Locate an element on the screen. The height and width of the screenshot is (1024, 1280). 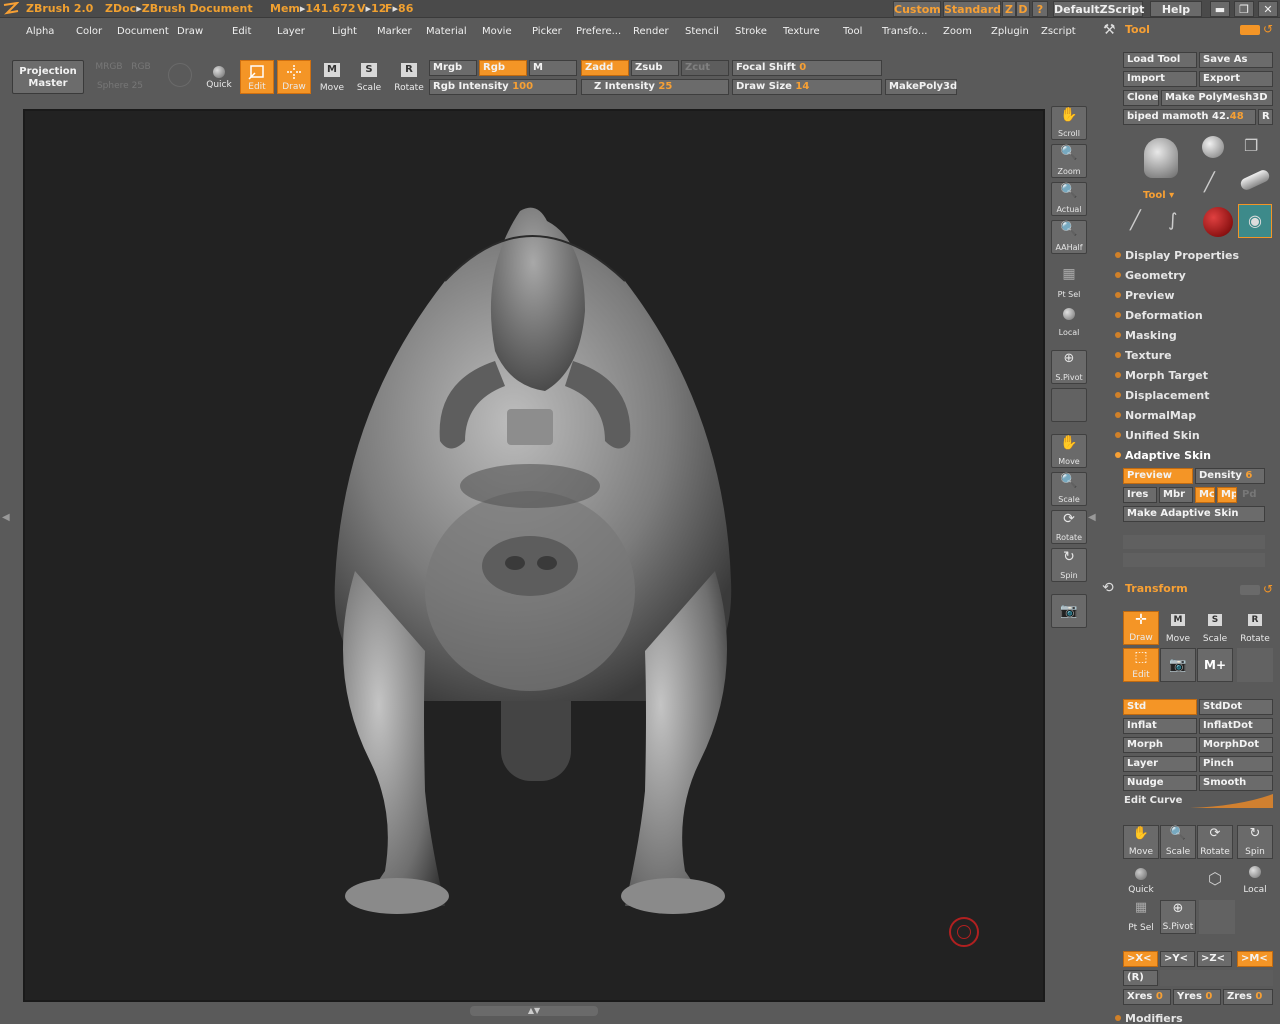
scroll-button: ✋ Scroll is located at coordinates (1069, 123).